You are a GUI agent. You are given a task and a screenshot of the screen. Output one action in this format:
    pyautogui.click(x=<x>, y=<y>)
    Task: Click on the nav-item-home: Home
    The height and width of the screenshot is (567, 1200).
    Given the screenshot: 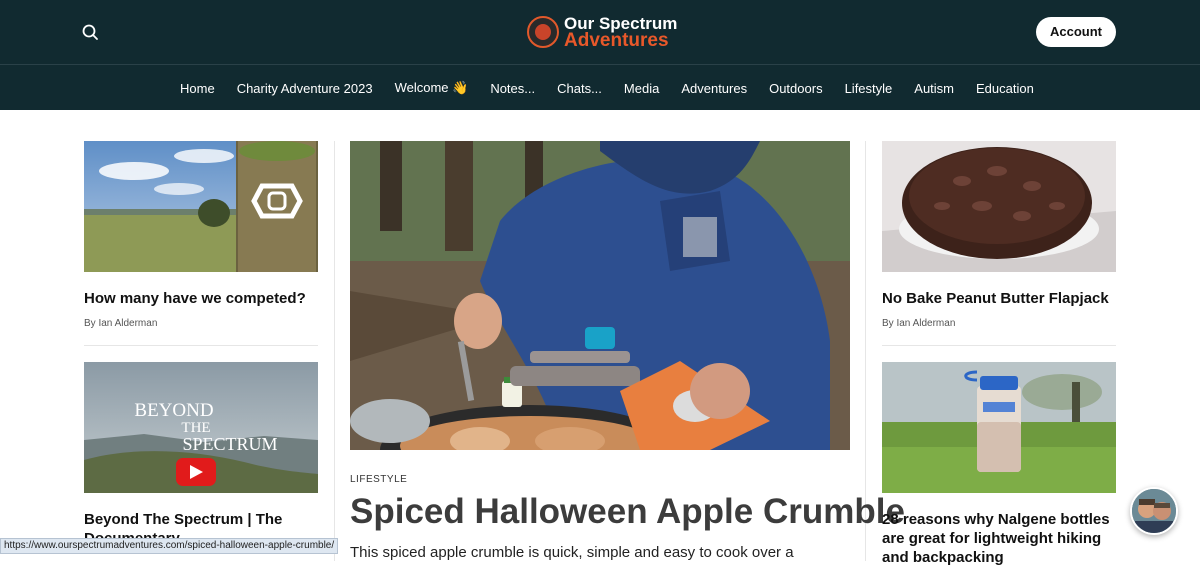 What is the action you would take?
    pyautogui.click(x=197, y=88)
    